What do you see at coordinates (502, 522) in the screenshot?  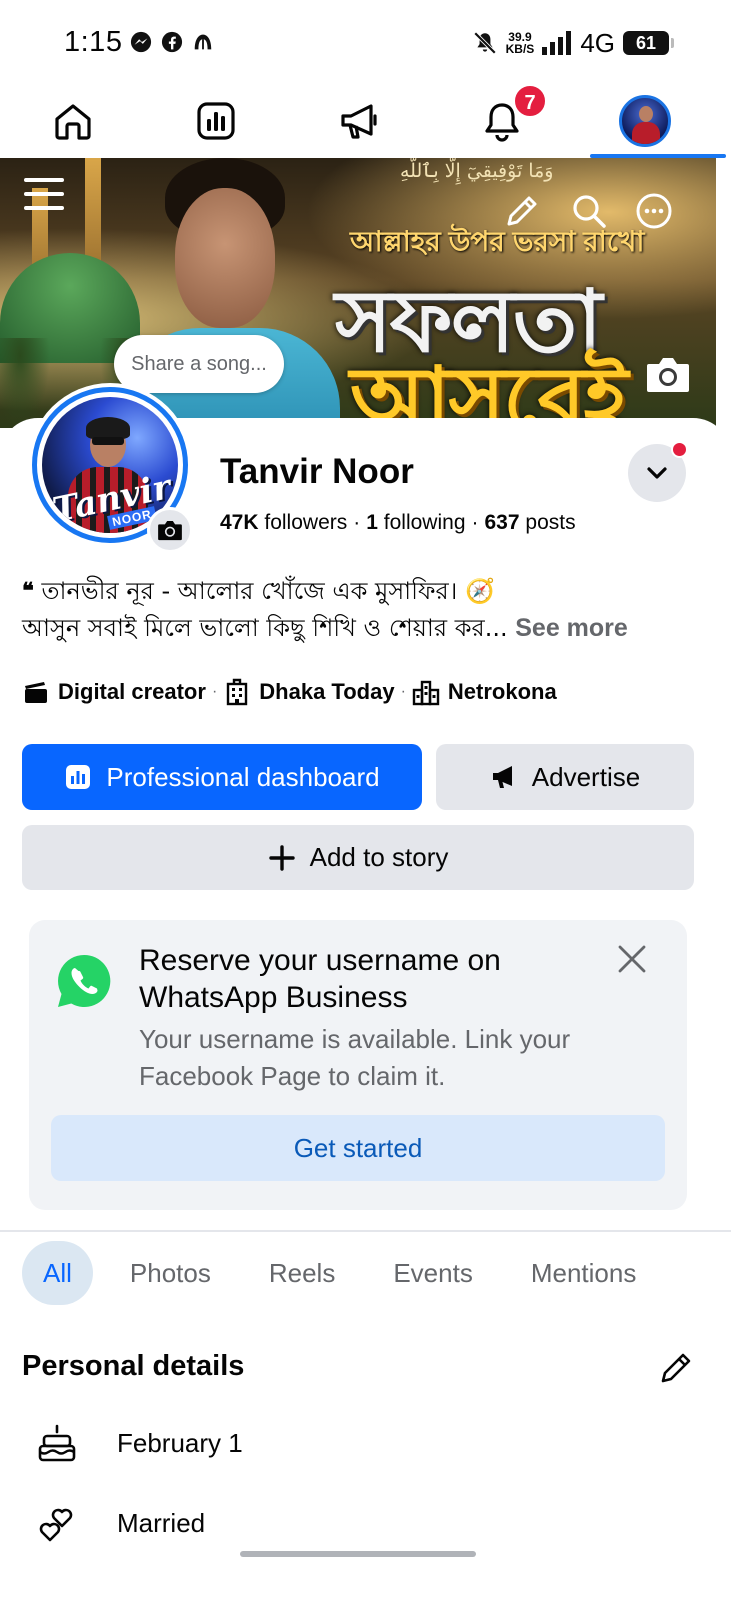 I see `posts-count: 637` at bounding box center [502, 522].